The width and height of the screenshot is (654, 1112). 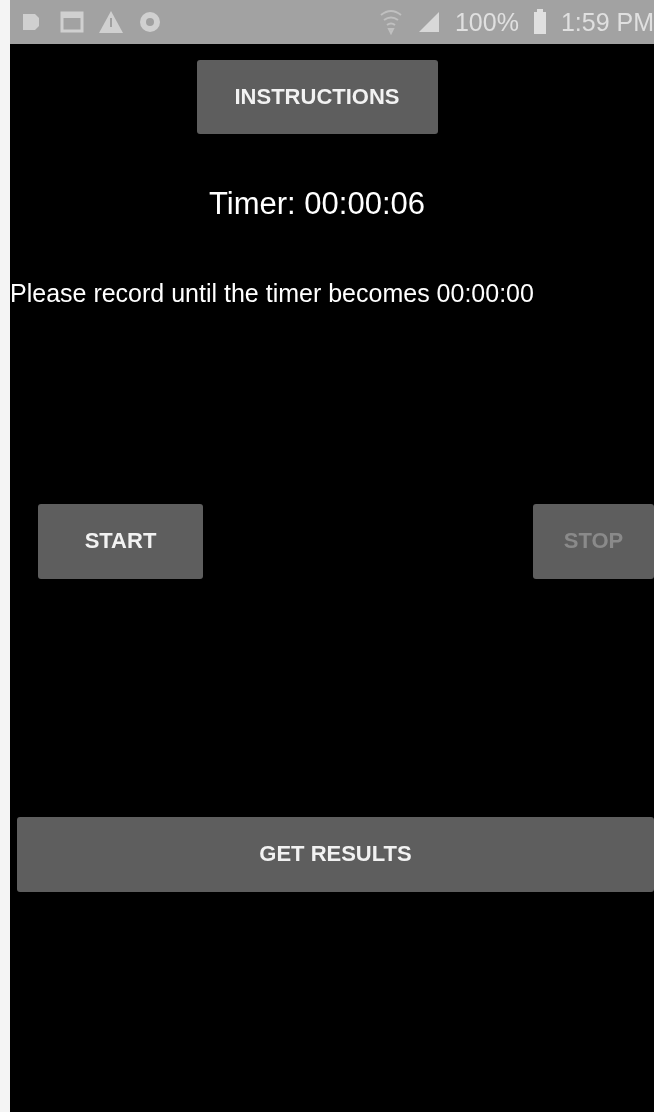 What do you see at coordinates (390, 22) in the screenshot?
I see `wifi-icon` at bounding box center [390, 22].